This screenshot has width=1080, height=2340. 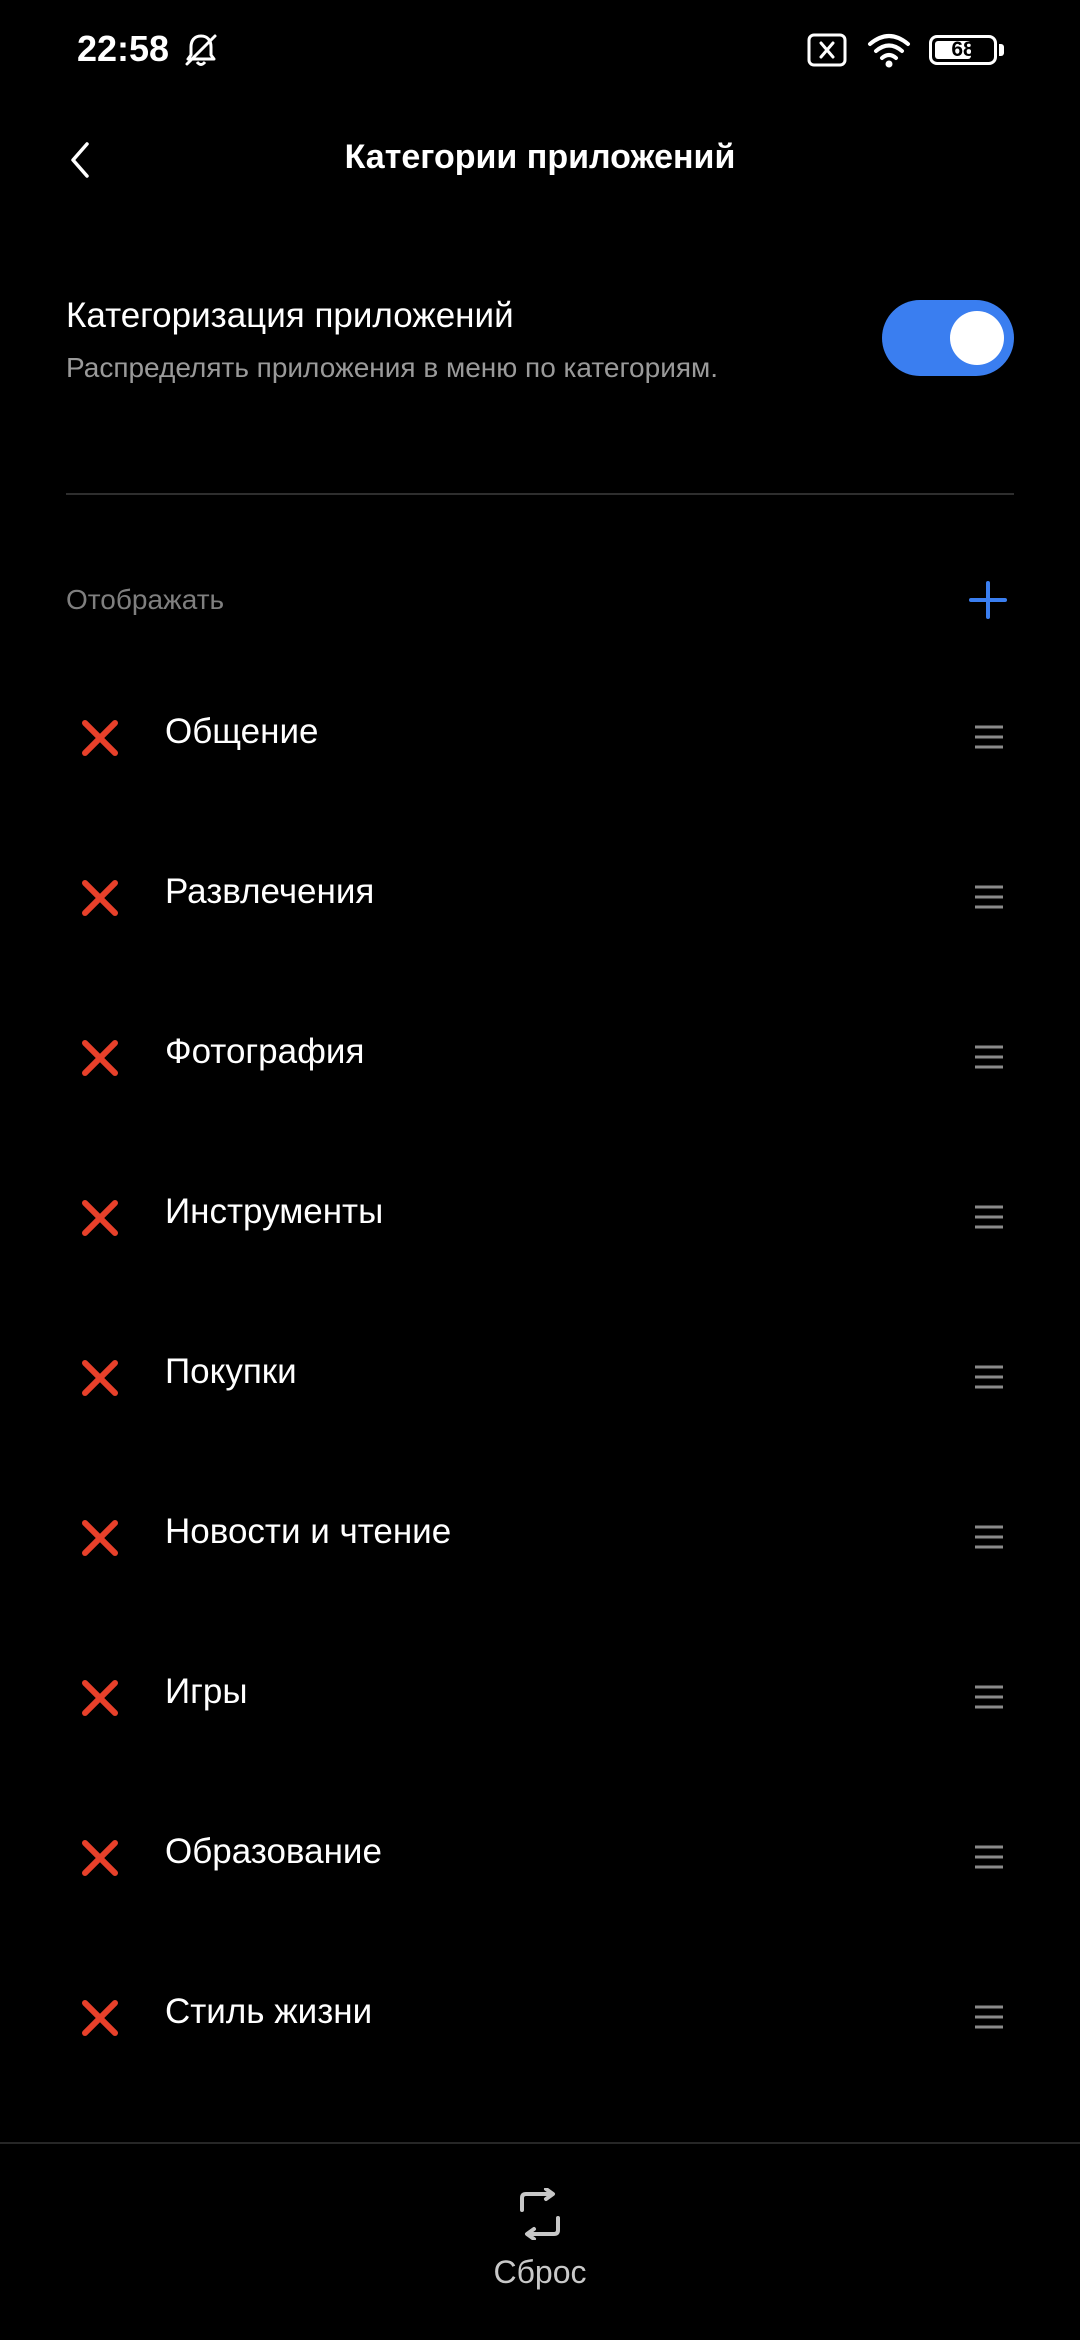 What do you see at coordinates (201, 50) in the screenshot?
I see `bell-off-icon` at bounding box center [201, 50].